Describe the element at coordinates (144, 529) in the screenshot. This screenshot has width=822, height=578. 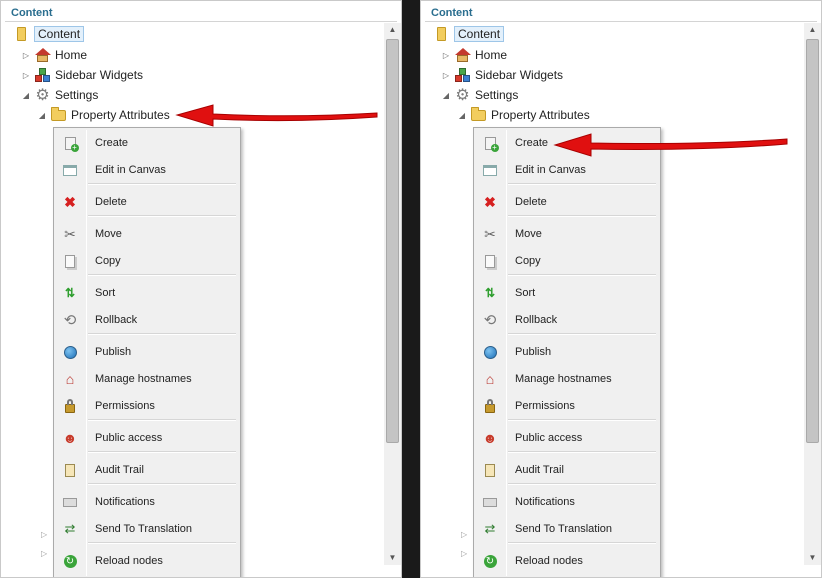
I see `menu-item-label: Send To Translation` at that location.